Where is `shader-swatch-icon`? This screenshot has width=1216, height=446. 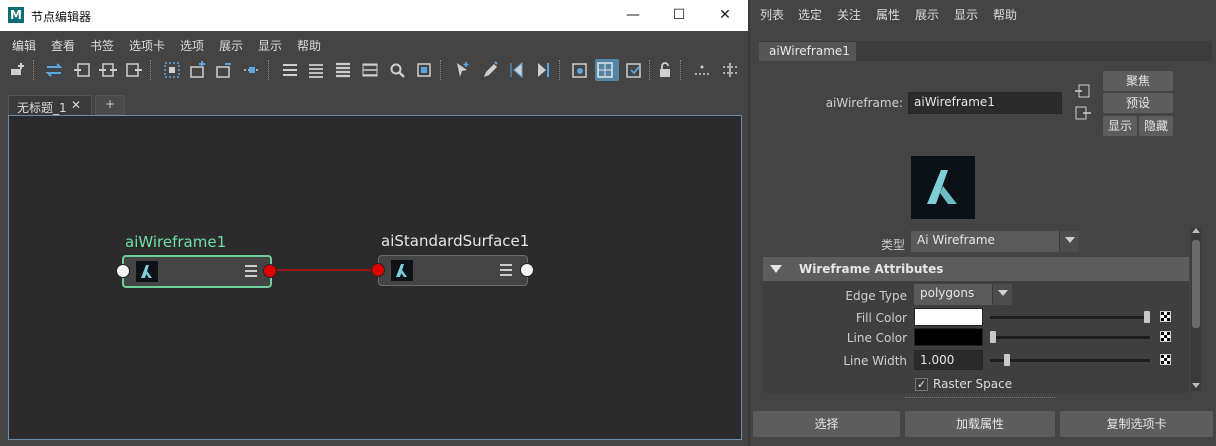
shader-swatch-icon is located at coordinates (580, 70).